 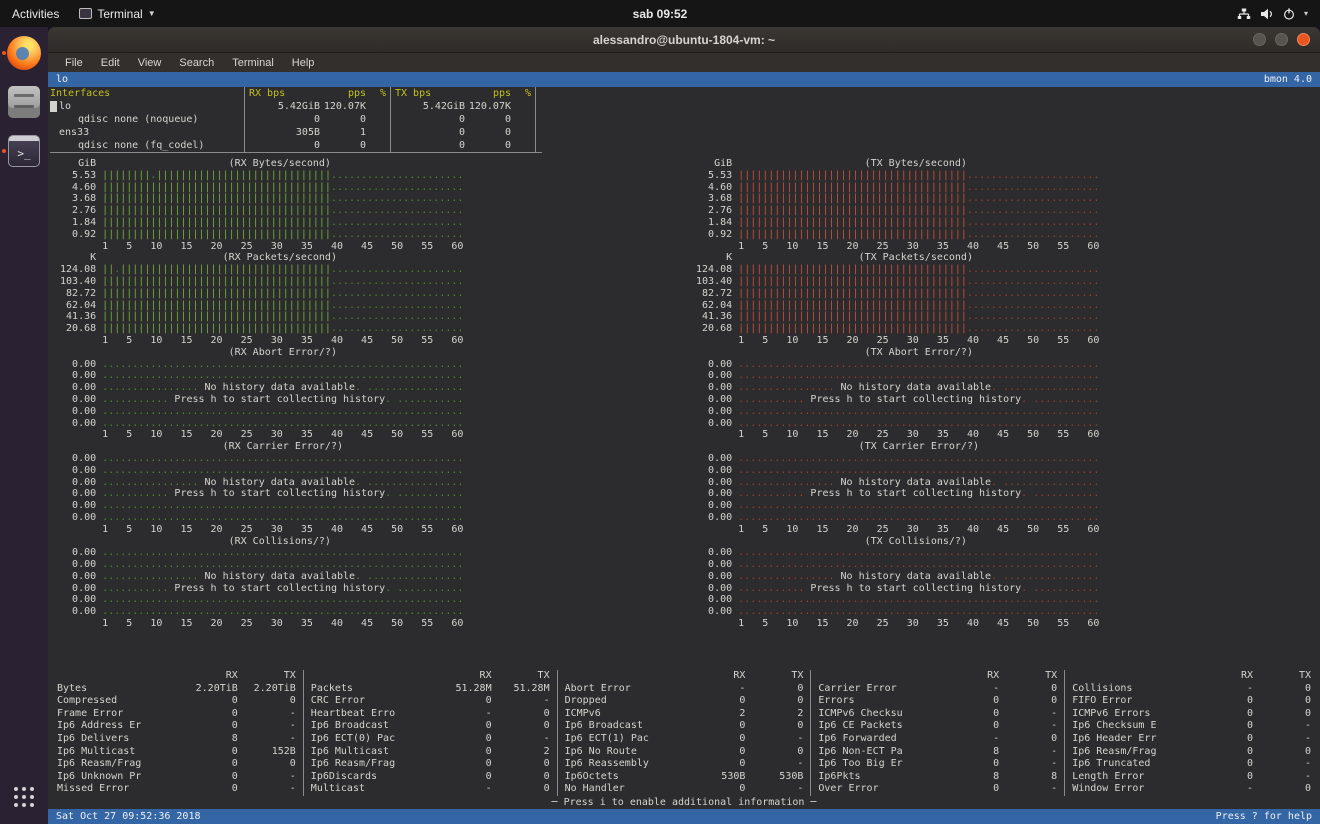 What do you see at coordinates (78, 446) in the screenshot?
I see `graph-unit-label` at bounding box center [78, 446].